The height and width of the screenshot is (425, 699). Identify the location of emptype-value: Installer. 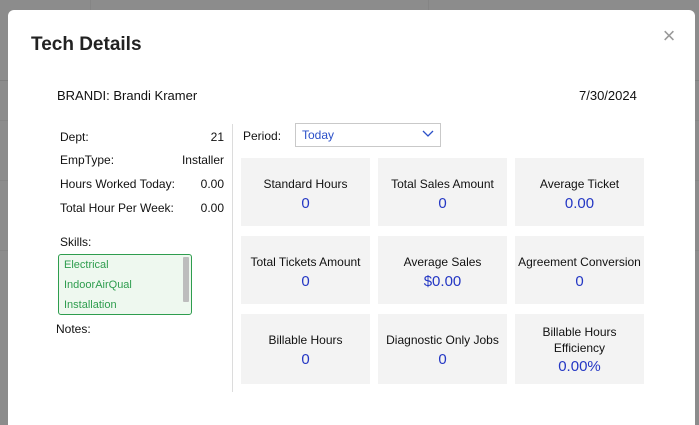
(202, 160).